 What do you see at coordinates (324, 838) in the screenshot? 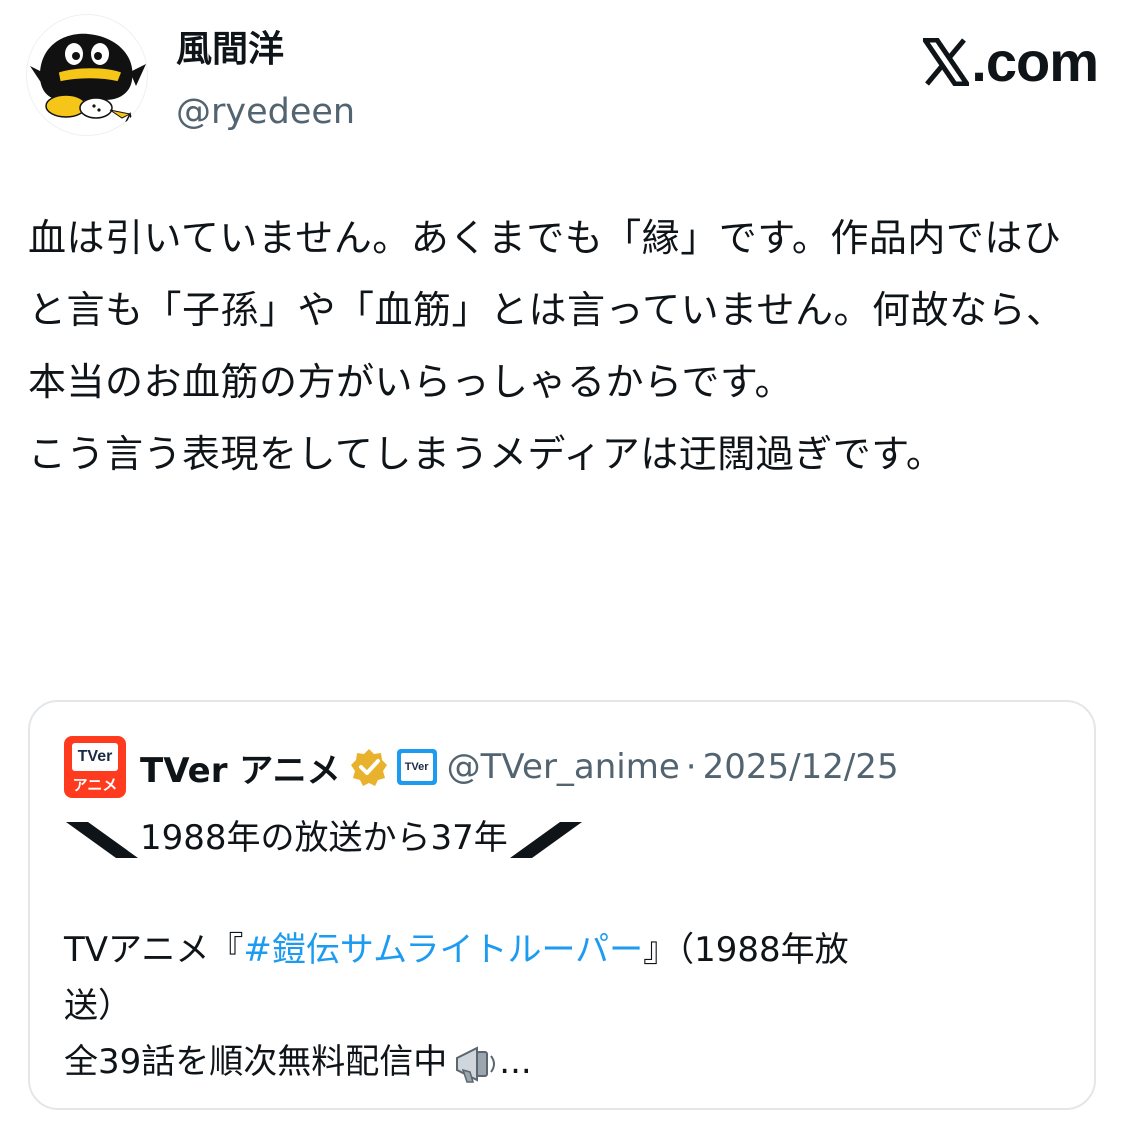
I see `quote-headline: 1988年の放送から37年` at bounding box center [324, 838].